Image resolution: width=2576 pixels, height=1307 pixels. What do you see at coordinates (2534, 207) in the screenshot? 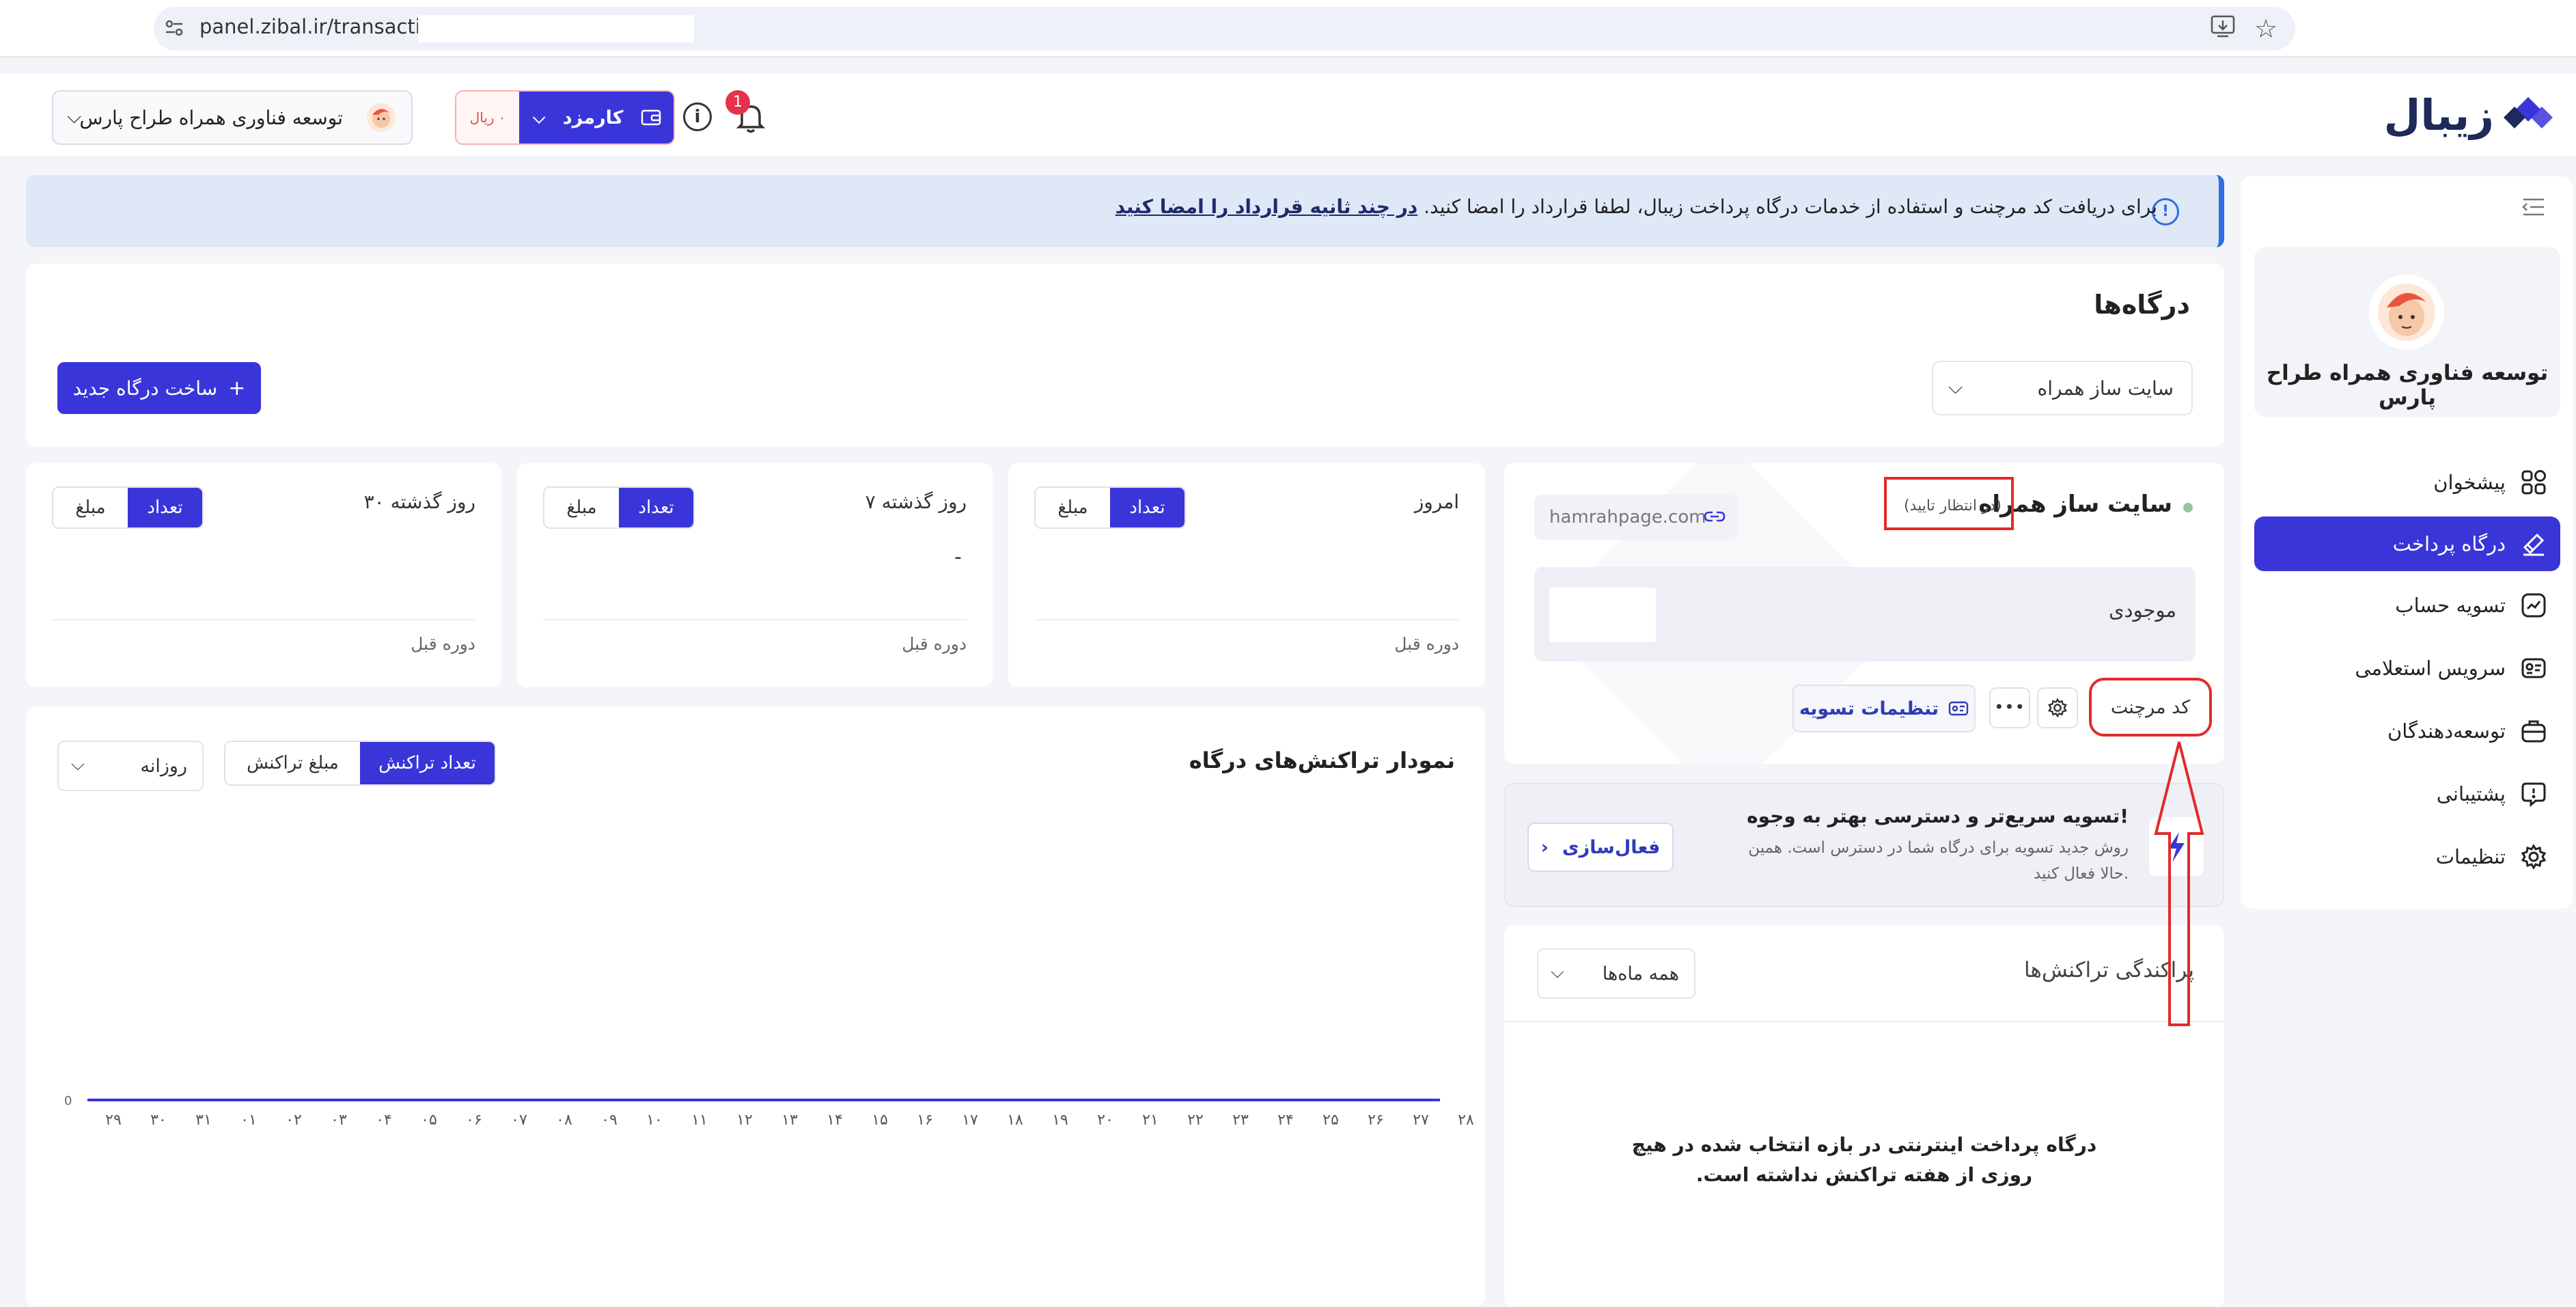
I see `sidebar-collapse-icon` at bounding box center [2534, 207].